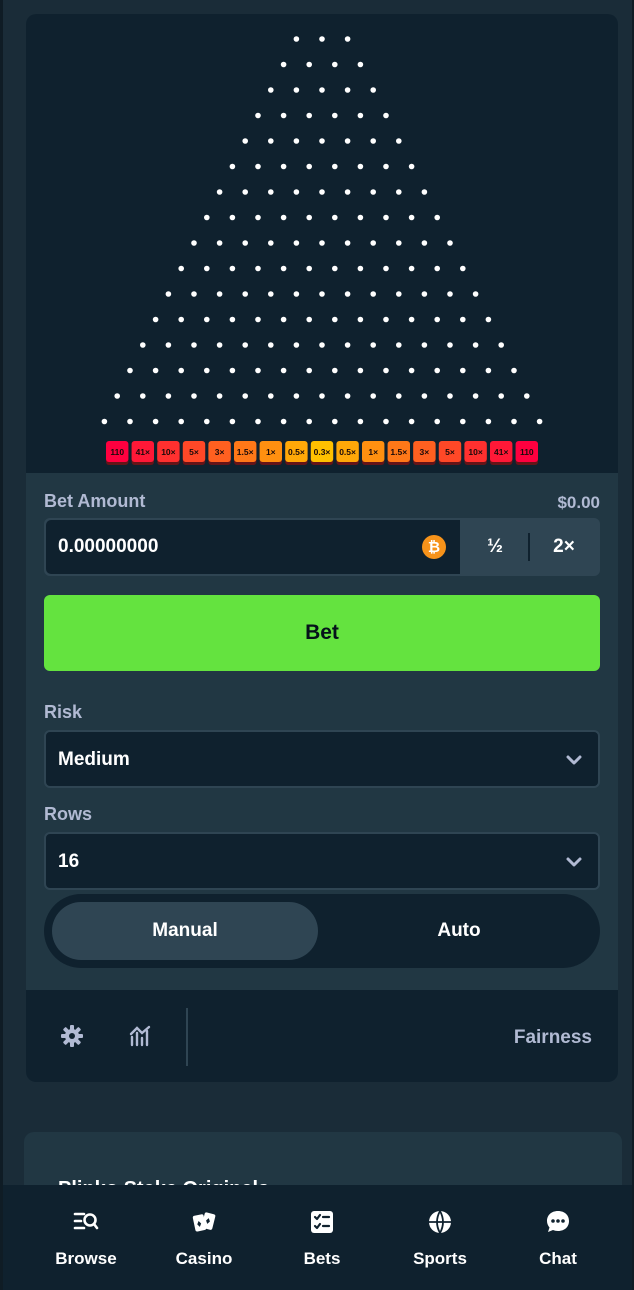  I want to click on sports-icon, so click(440, 1222).